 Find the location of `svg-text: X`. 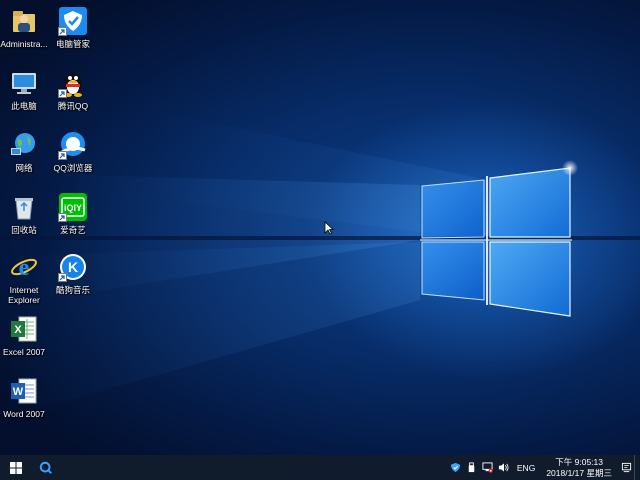

svg-text: X is located at coordinates (18, 330).